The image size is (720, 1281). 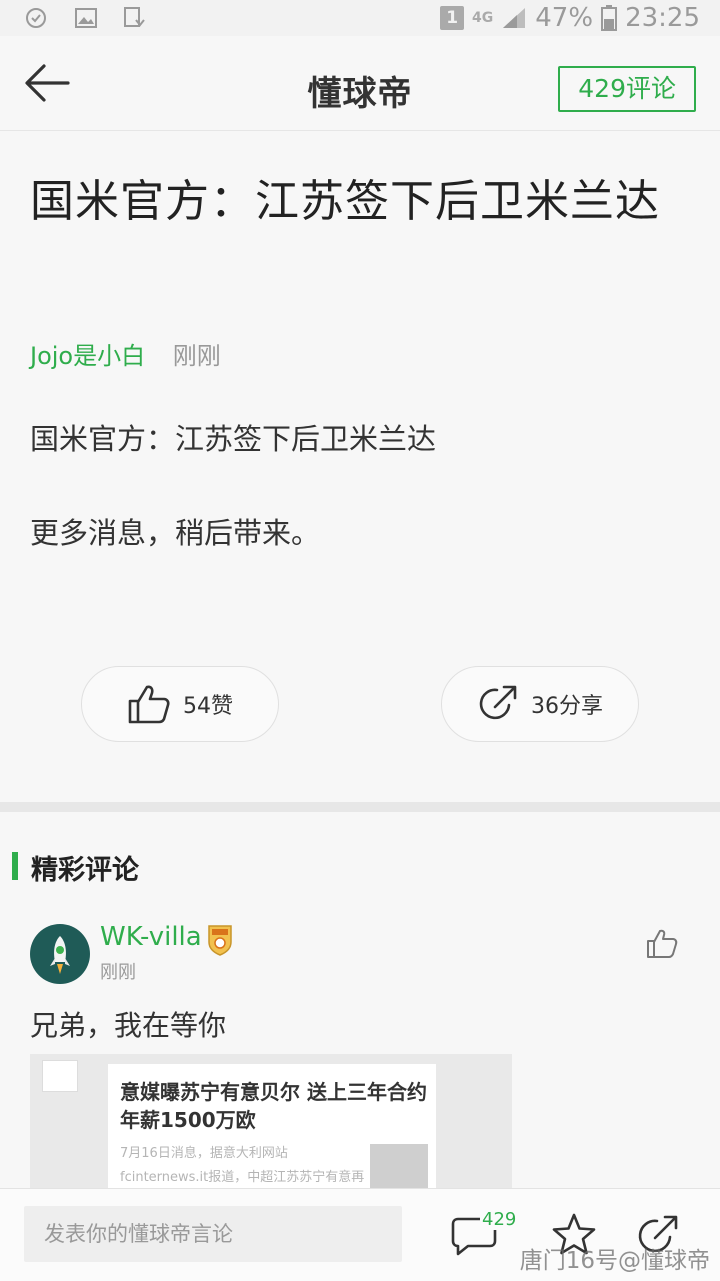 I want to click on bottom-bar: 429 唐门16号@懂球帝, so click(x=360, y=1234).